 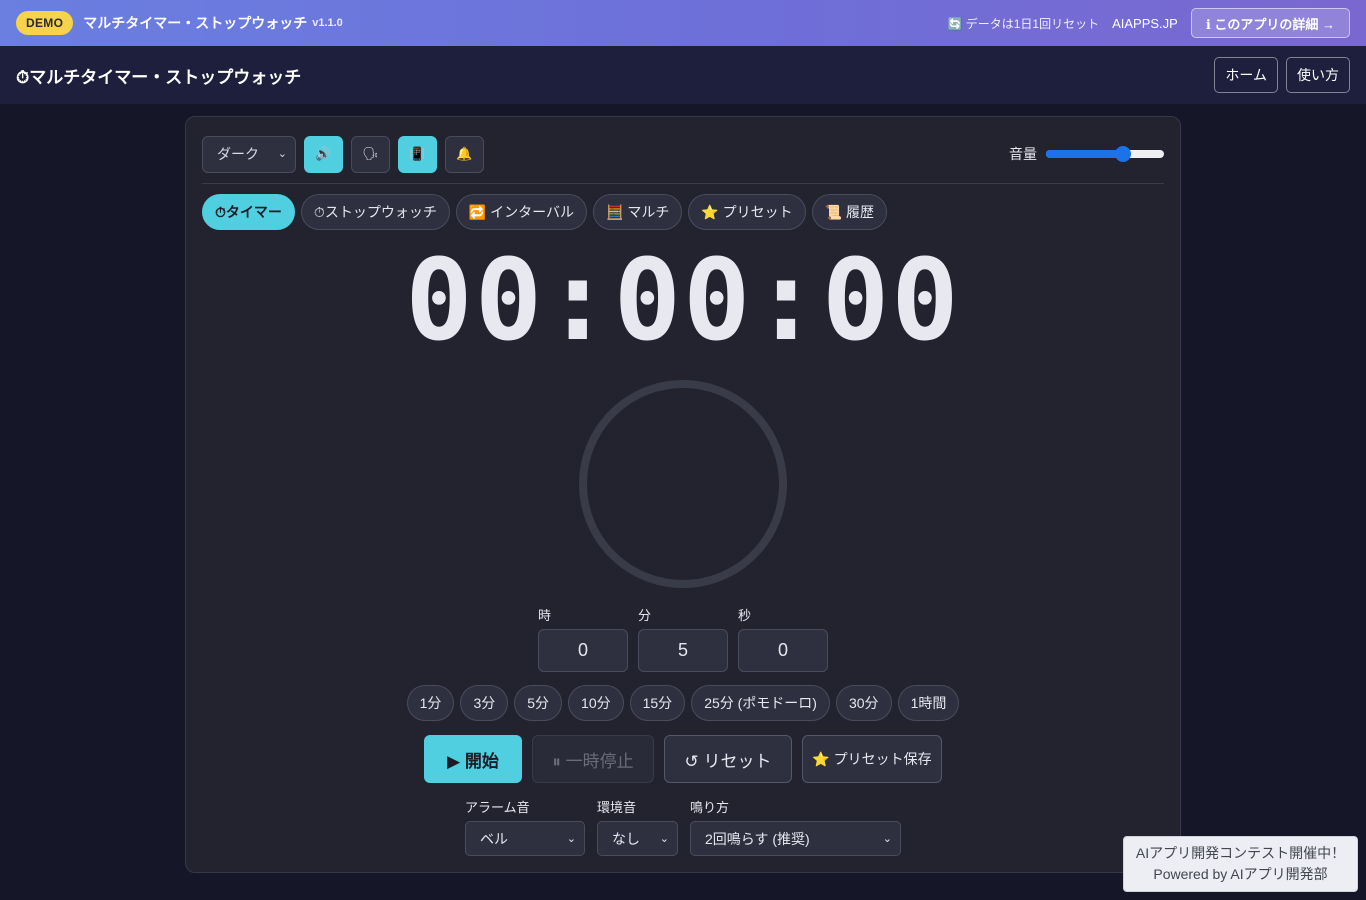 I want to click on tab-presets: ⭐ プリセット, so click(x=747, y=212).